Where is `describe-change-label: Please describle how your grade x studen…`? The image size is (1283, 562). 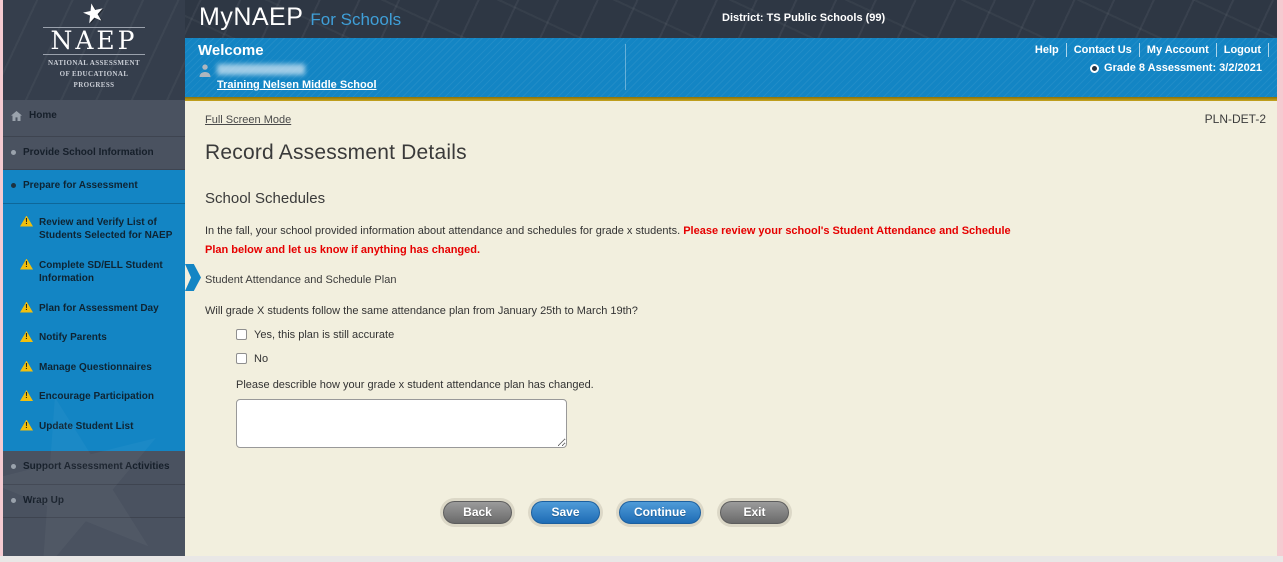
describe-change-label: Please describle how your grade x studen… is located at coordinates (415, 384).